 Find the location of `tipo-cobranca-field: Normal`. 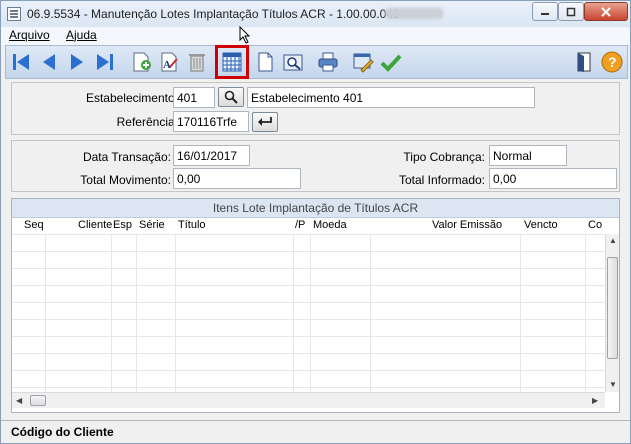

tipo-cobranca-field: Normal is located at coordinates (528, 155).